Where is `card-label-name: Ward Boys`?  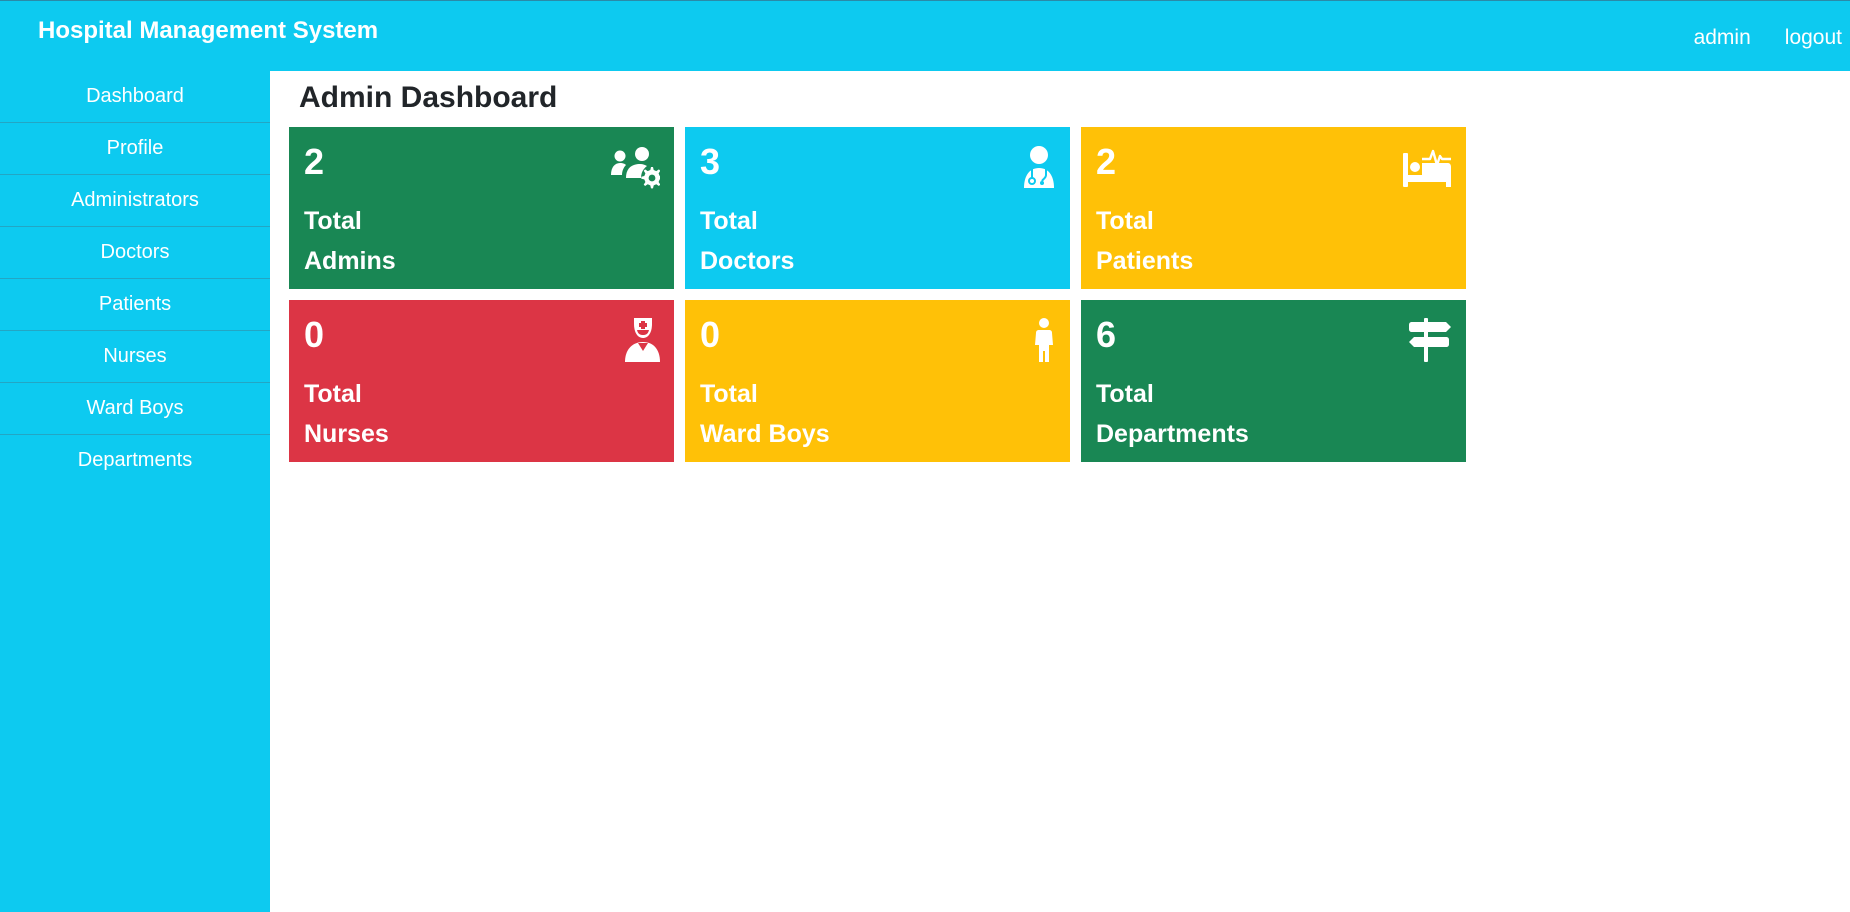 card-label-name: Ward Boys is located at coordinates (765, 434).